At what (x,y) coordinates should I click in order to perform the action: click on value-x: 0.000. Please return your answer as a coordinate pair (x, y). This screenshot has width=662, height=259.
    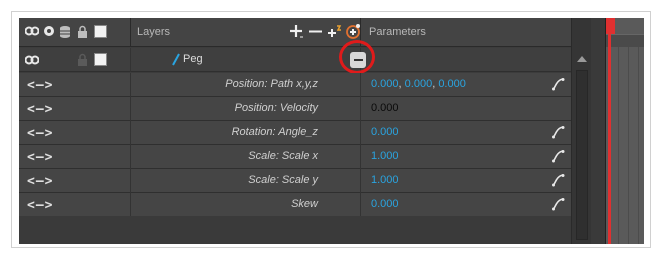
    Looking at the image, I should click on (385, 84).